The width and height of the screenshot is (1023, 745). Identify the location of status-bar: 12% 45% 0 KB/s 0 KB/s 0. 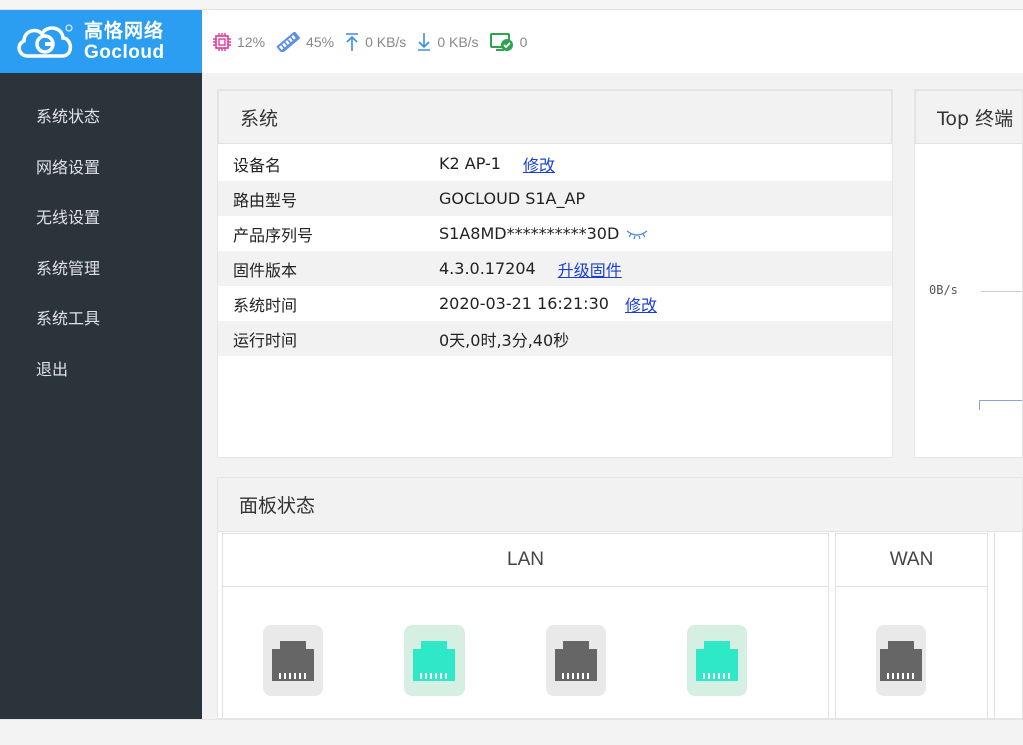
(612, 41).